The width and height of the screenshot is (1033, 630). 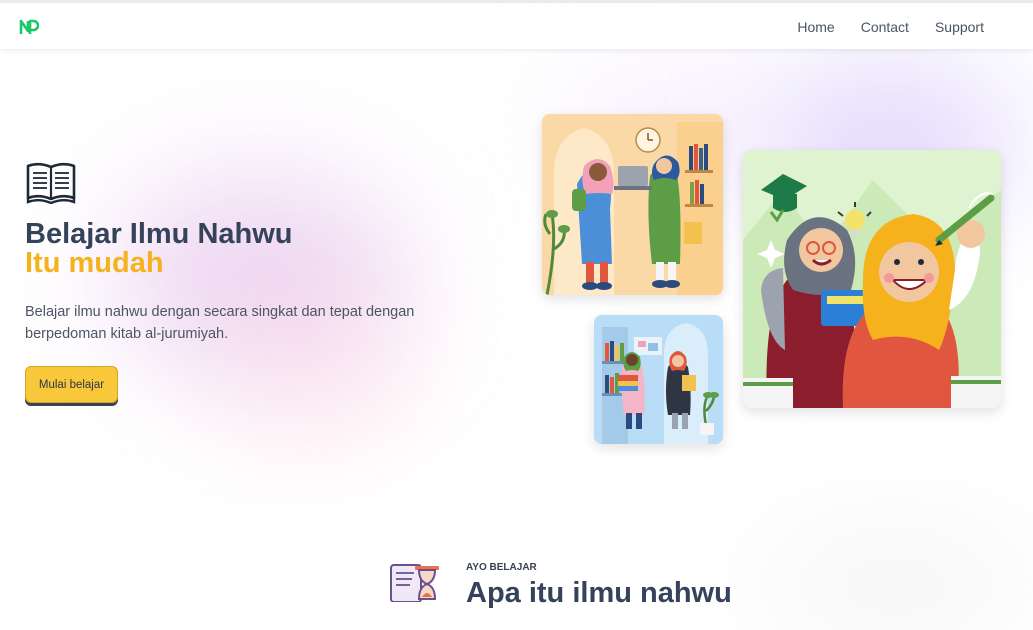 I want to click on students-with-books-illustration, so click(x=658, y=379).